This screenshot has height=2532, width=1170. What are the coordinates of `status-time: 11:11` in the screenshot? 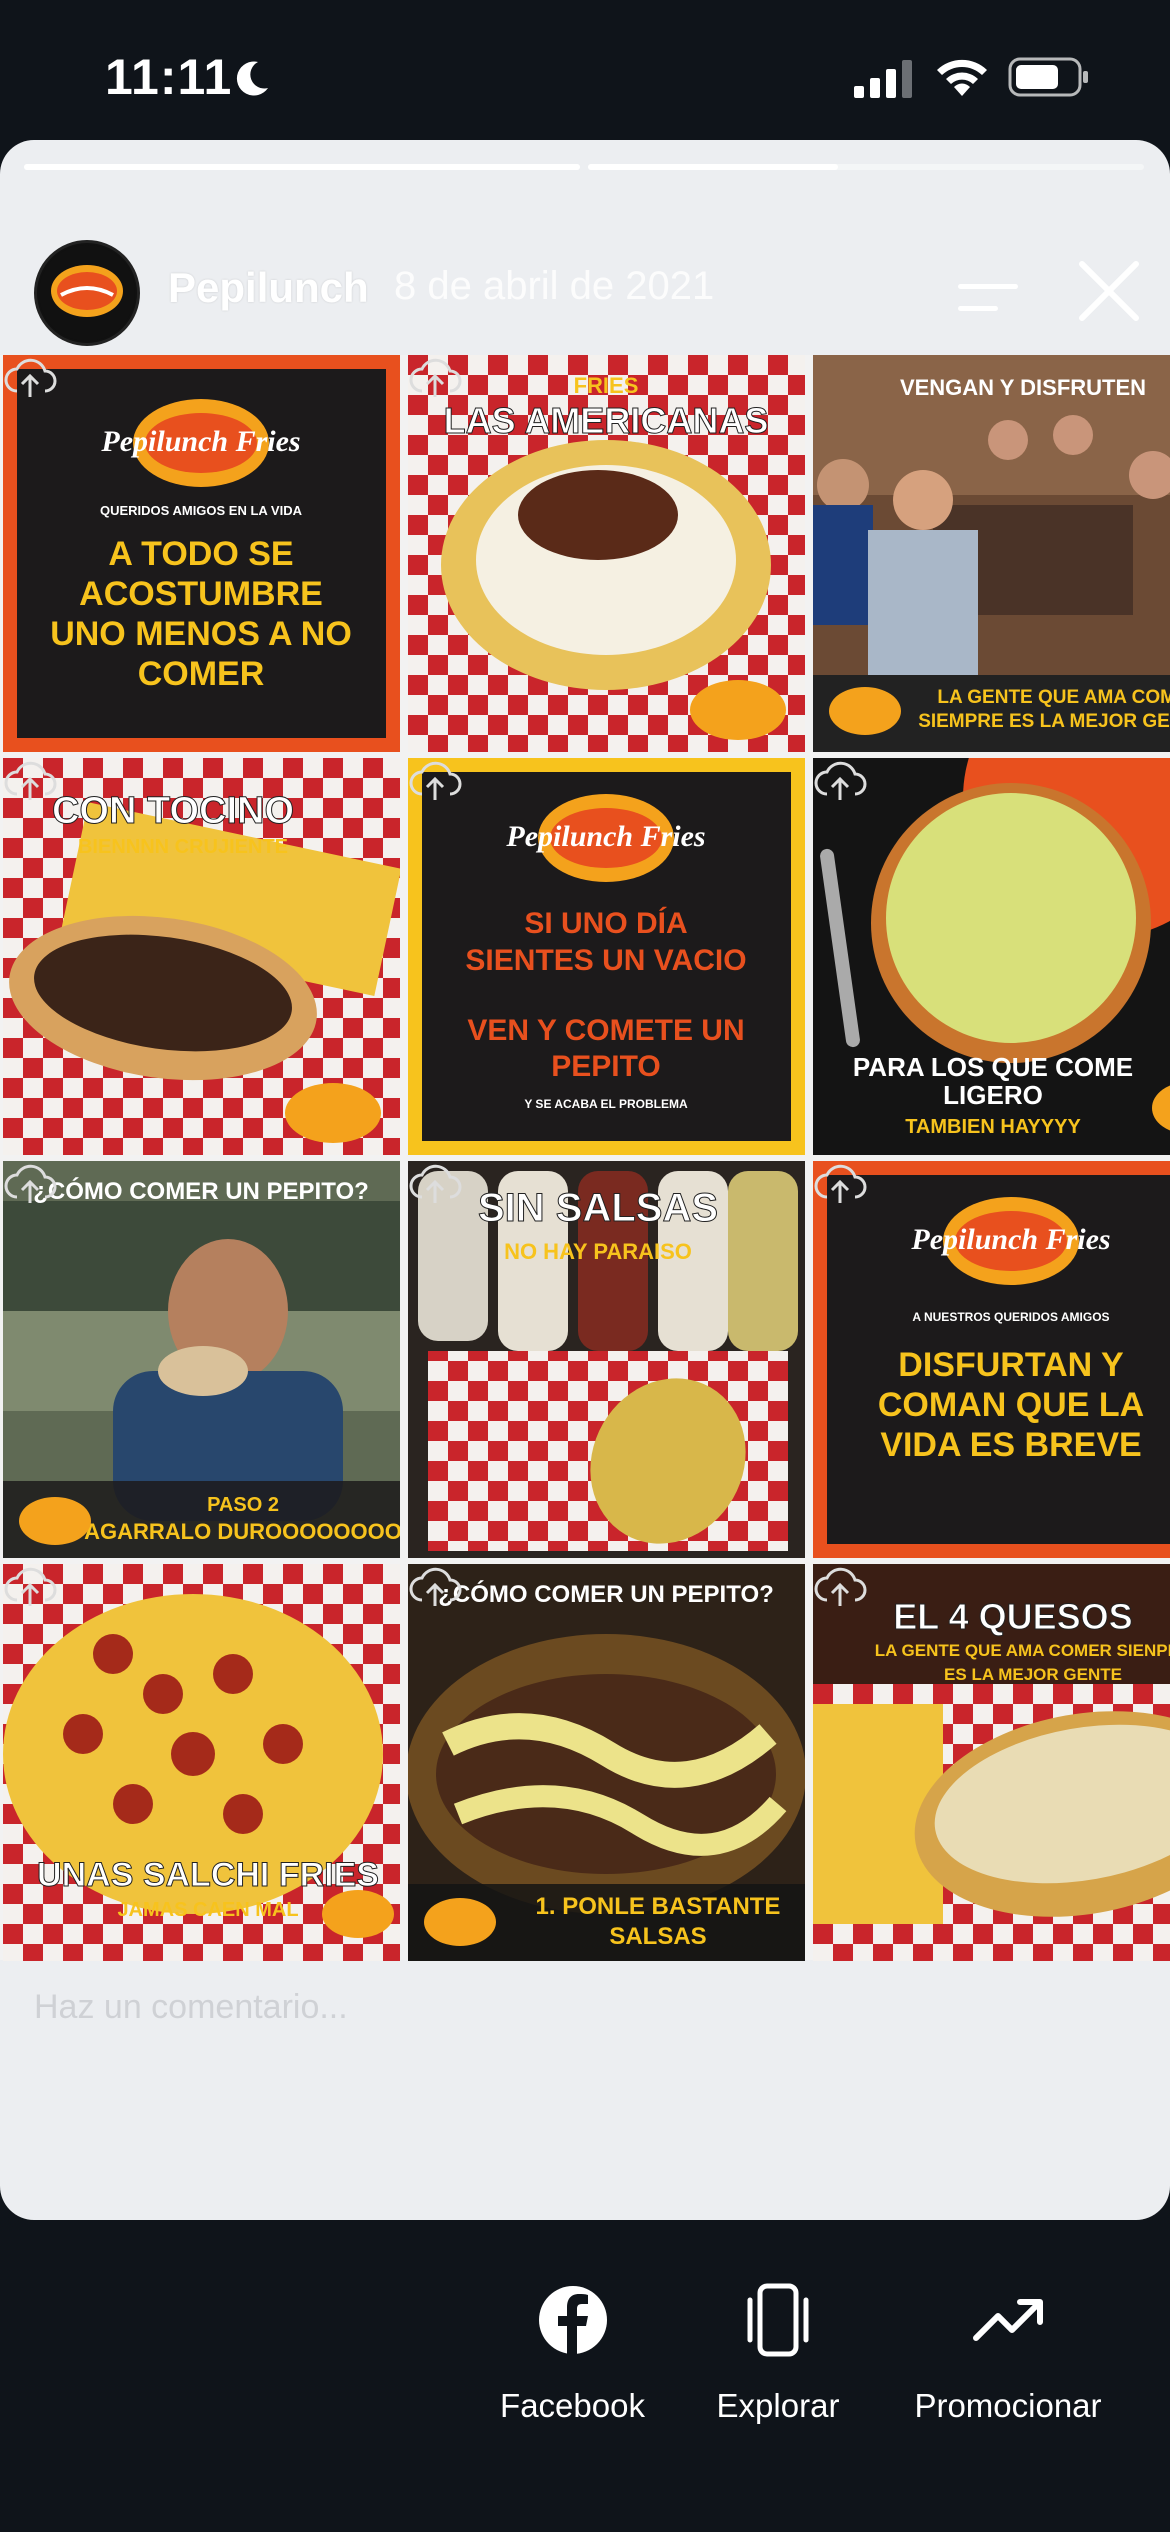 It's located at (169, 77).